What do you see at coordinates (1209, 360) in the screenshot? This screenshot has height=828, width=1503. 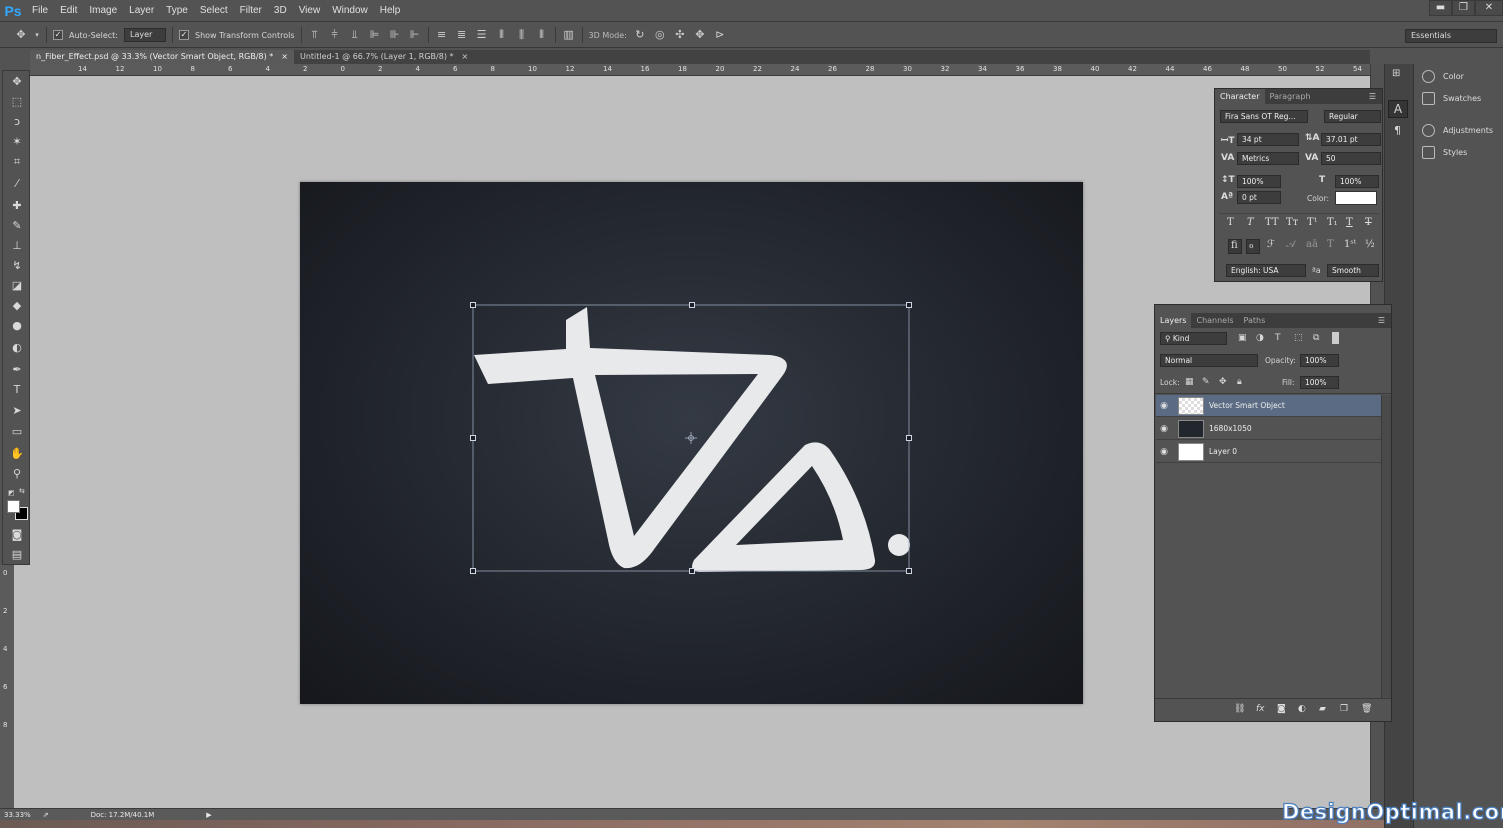 I see `blend-mode-select: Normal` at bounding box center [1209, 360].